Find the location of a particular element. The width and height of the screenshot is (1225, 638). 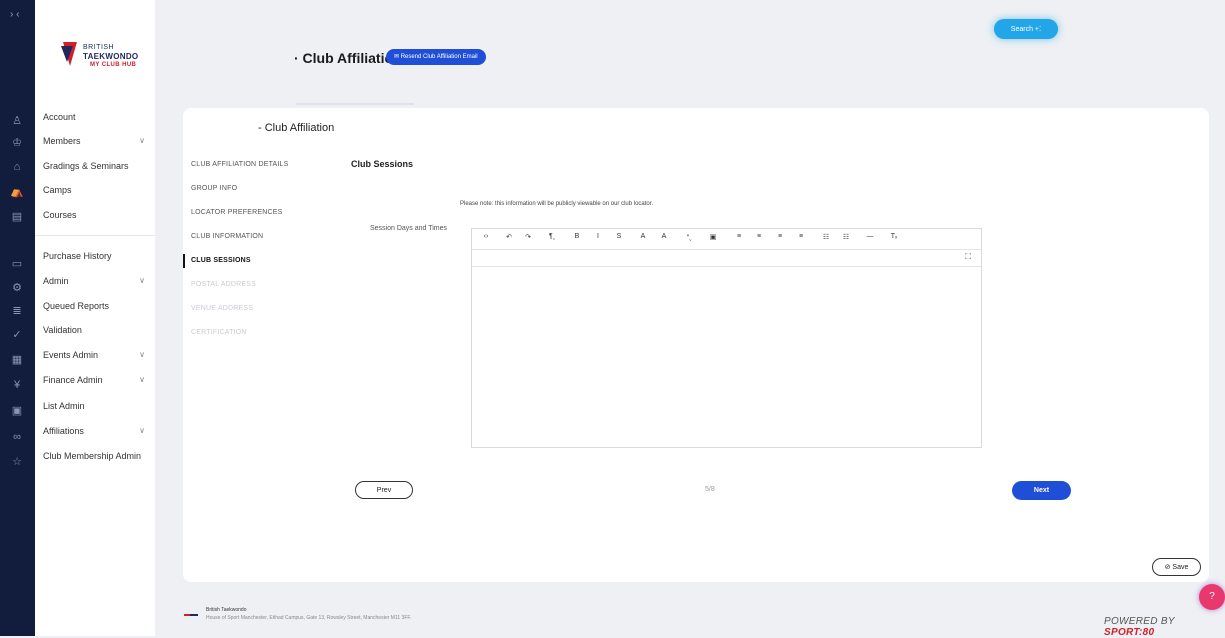

logo-mark-icon is located at coordinates (69, 54).